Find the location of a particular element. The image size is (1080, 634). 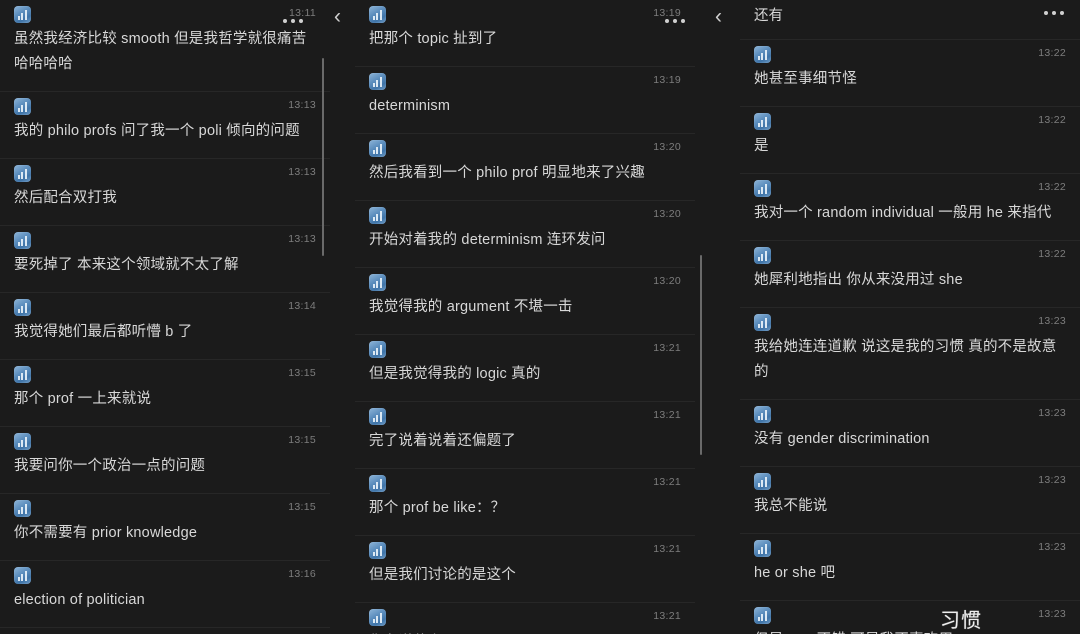

message-item: 13:15 我要问你一个政治一点的问题 is located at coordinates (165, 460).